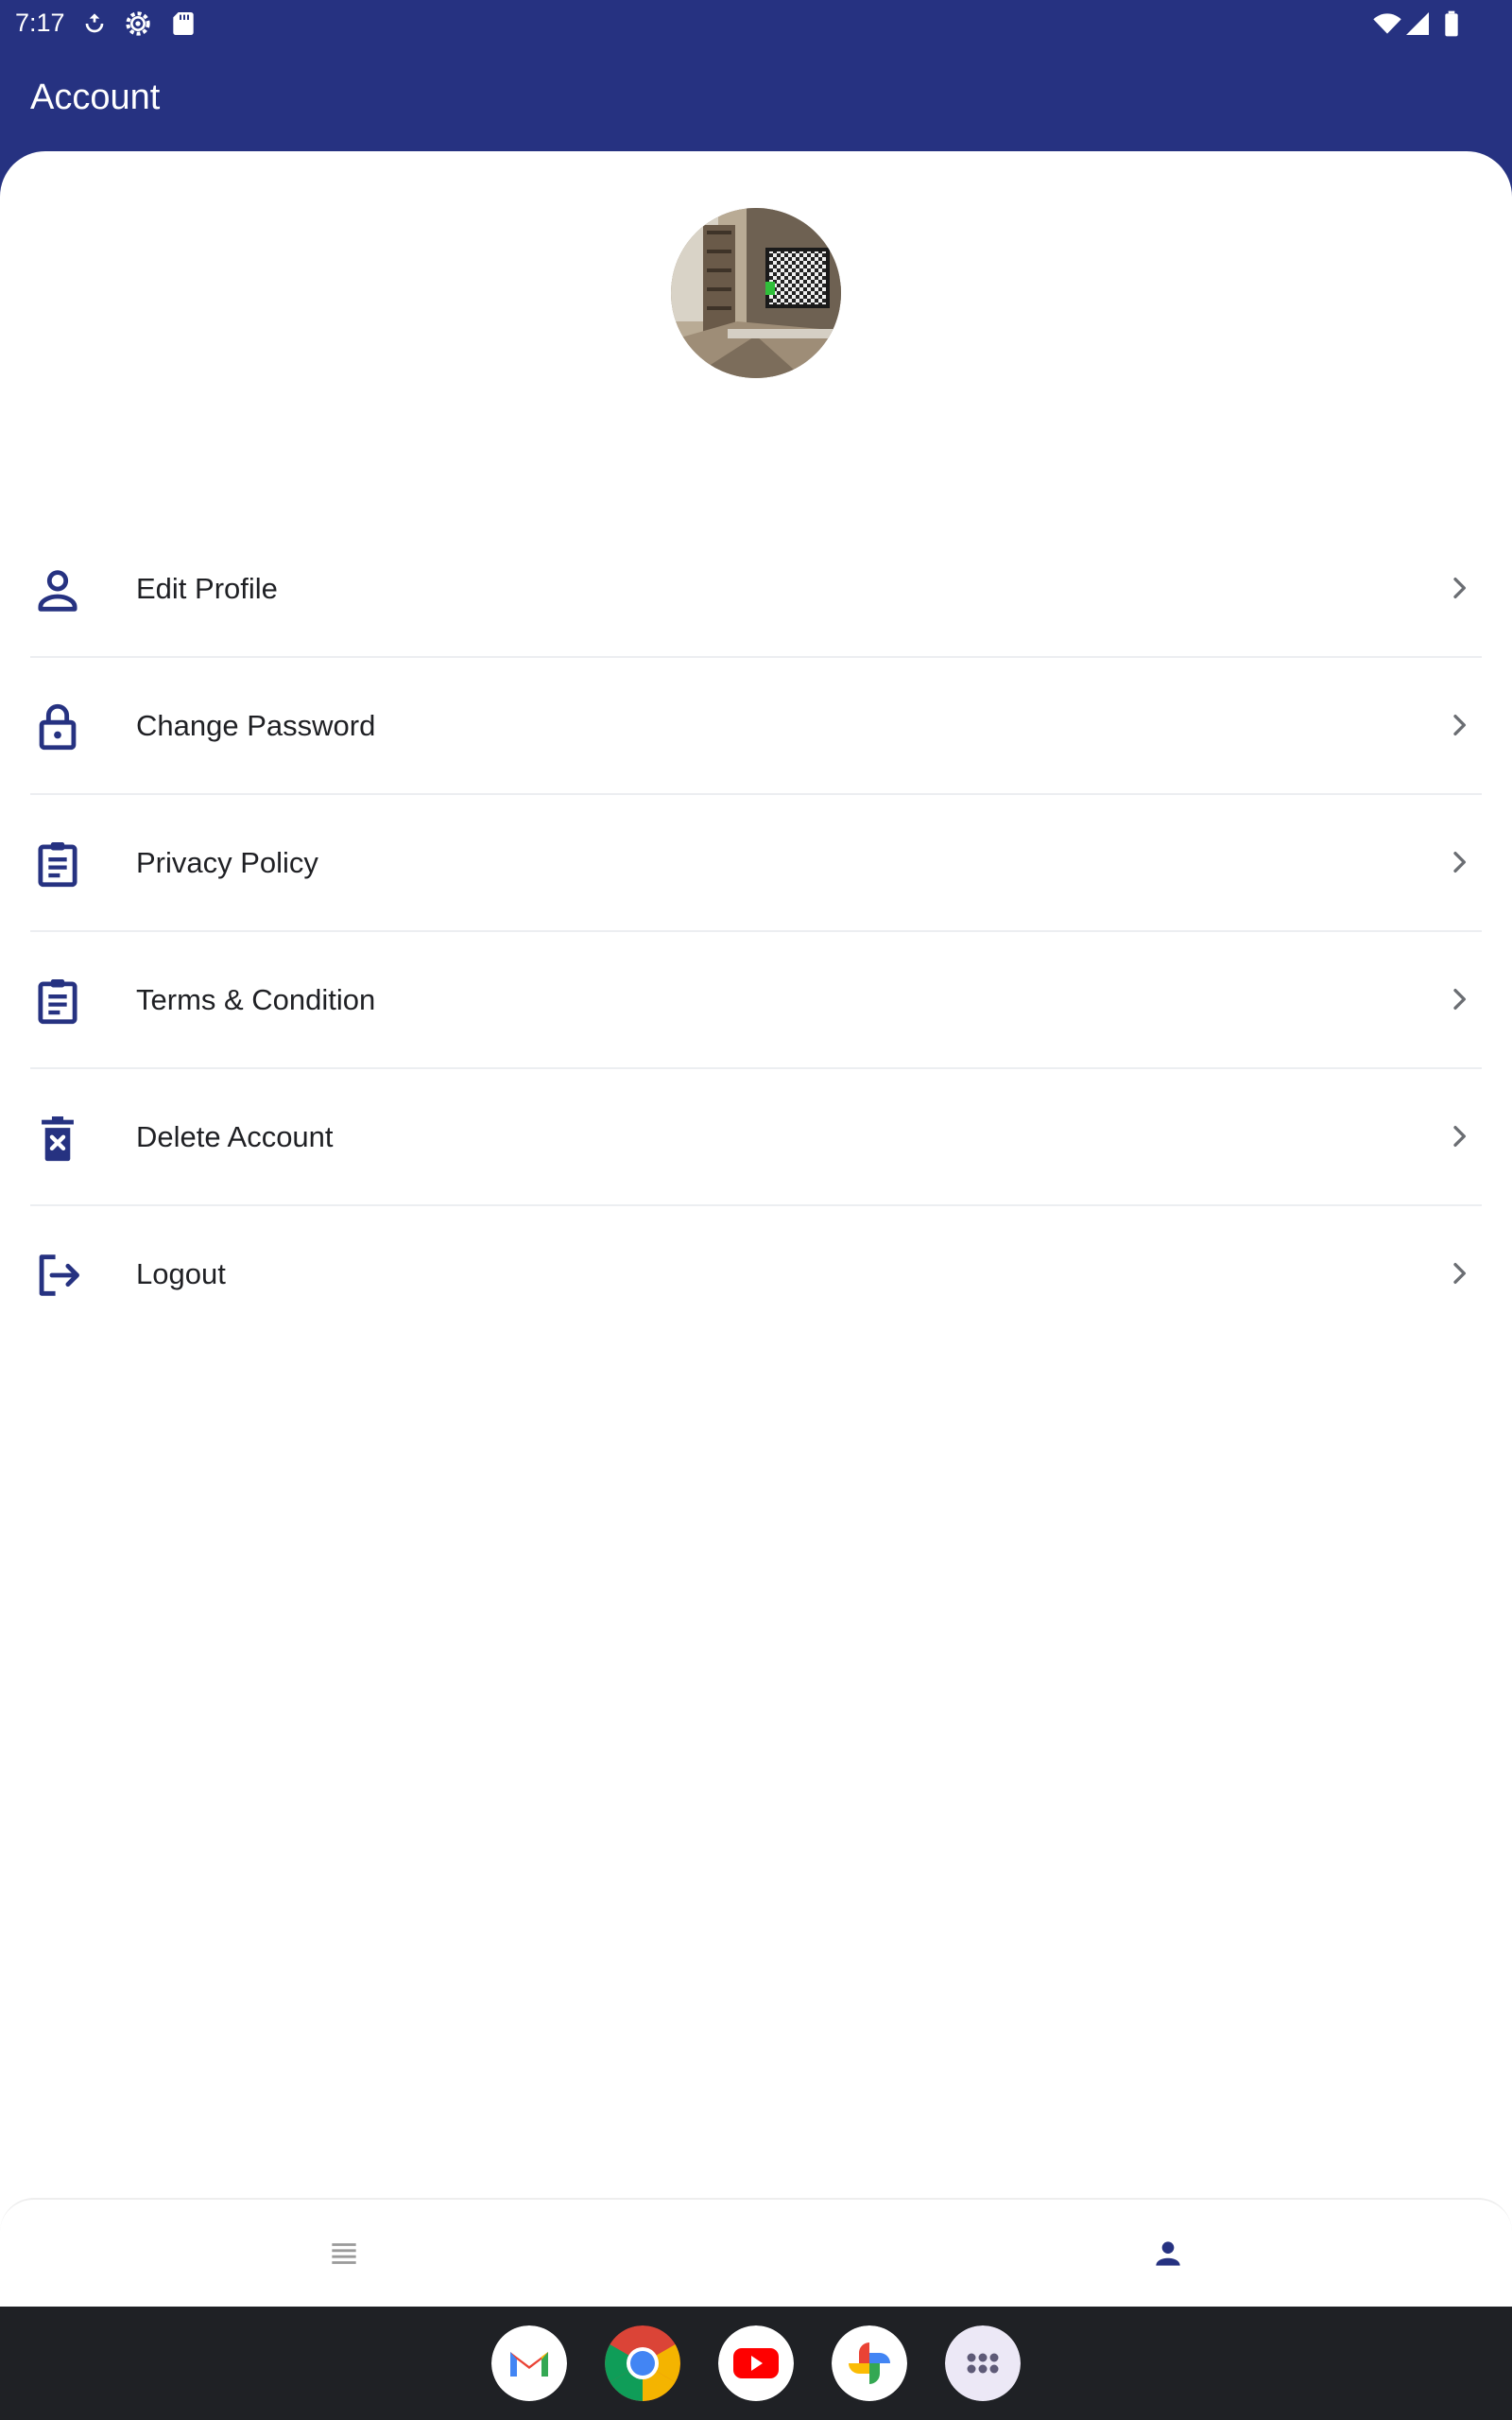  Describe the element at coordinates (983, 2363) in the screenshot. I see `app-drawer-icon` at that location.